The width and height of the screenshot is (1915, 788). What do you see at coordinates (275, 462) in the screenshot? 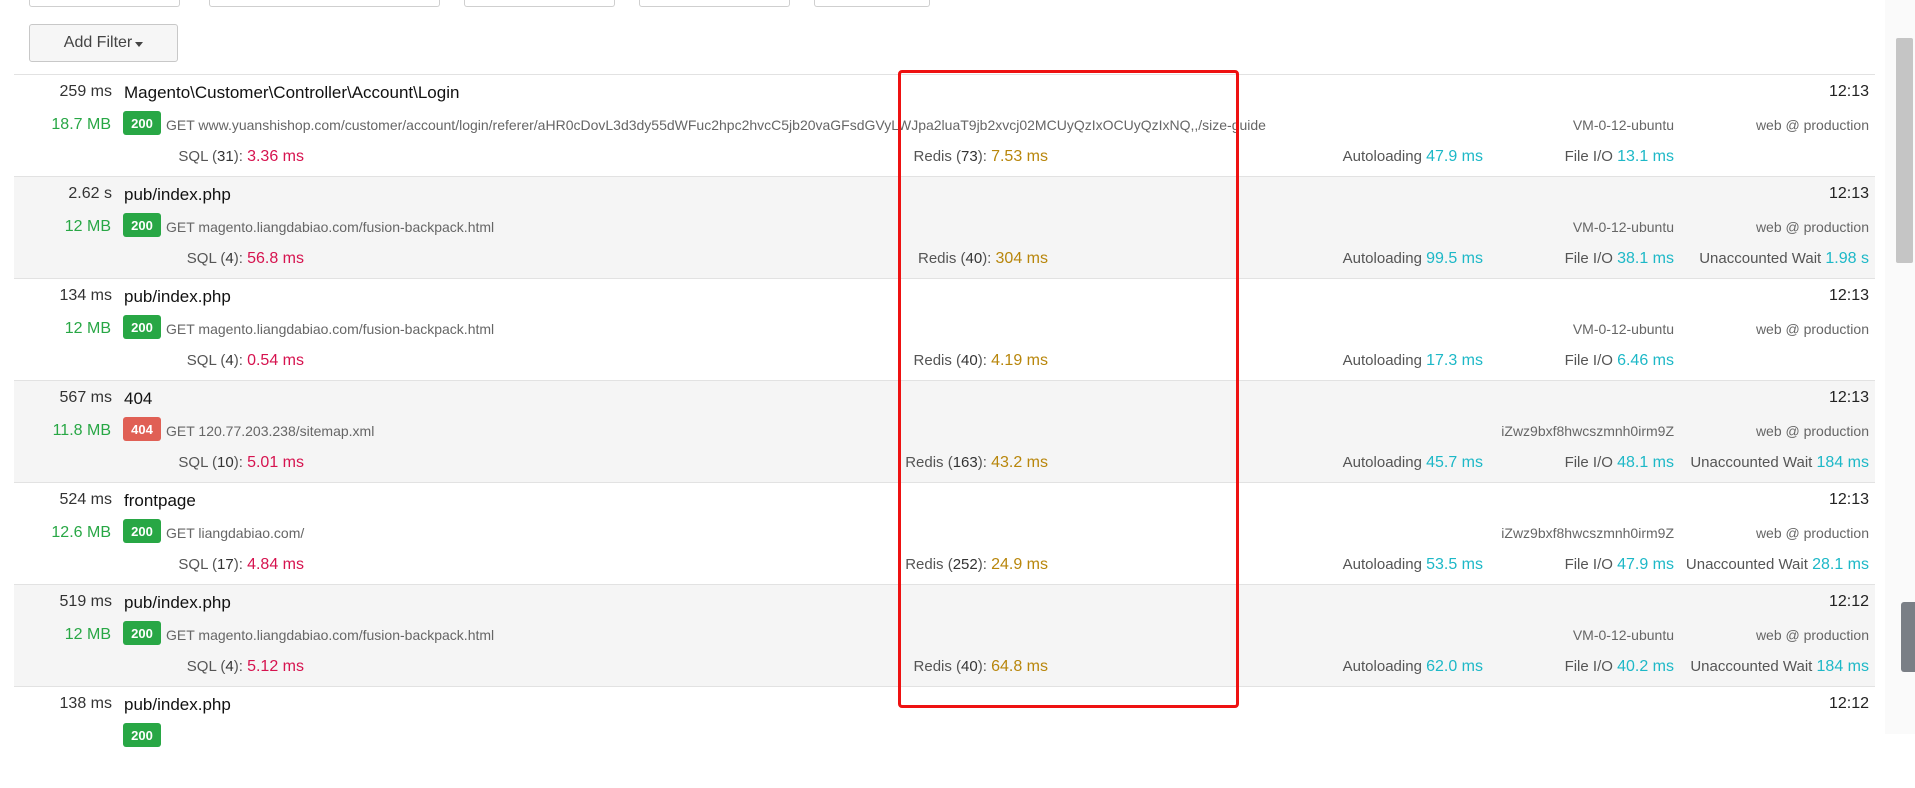
I see `sql-value: 5.01 ms` at bounding box center [275, 462].